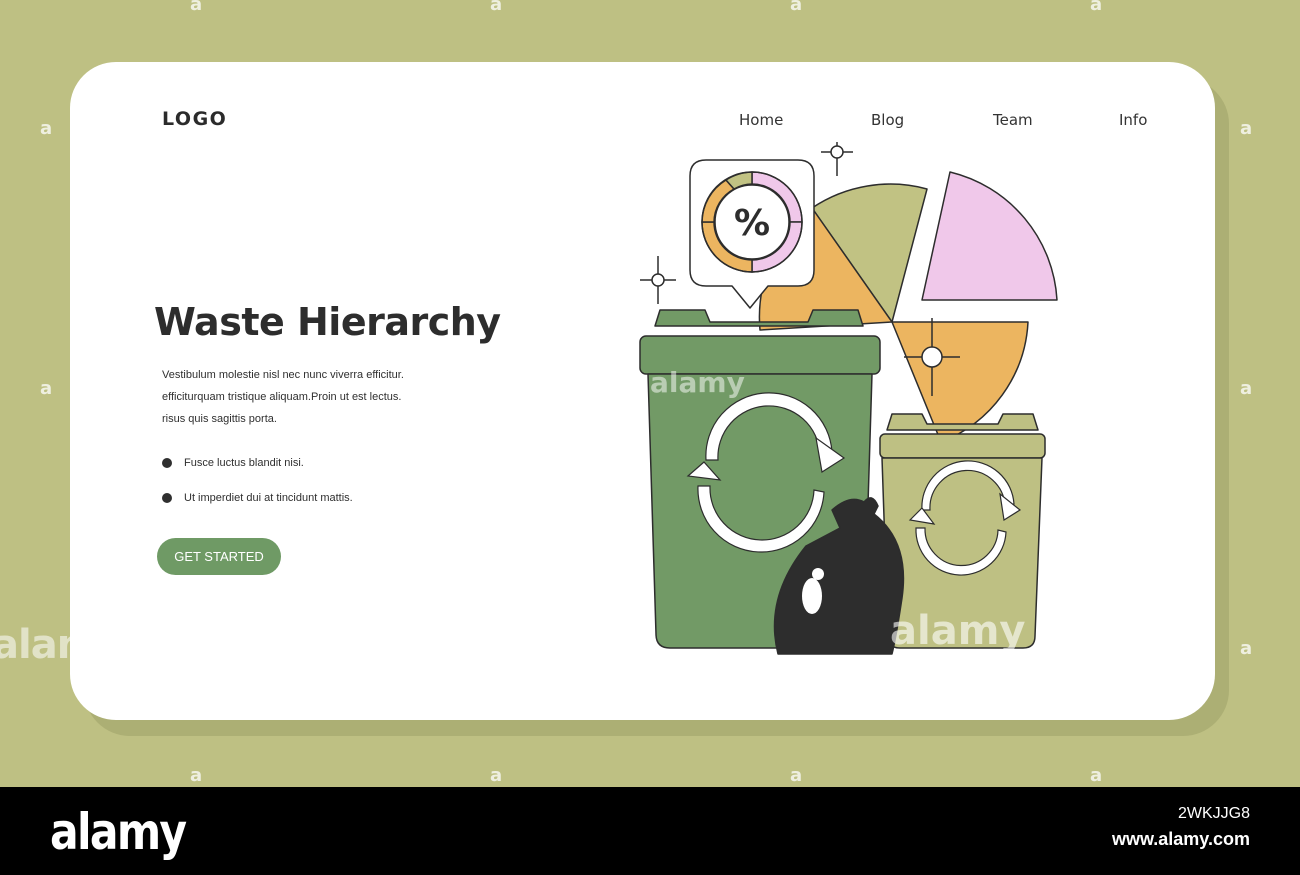  I want to click on page-title: Waste Hierarchy, so click(327, 322).